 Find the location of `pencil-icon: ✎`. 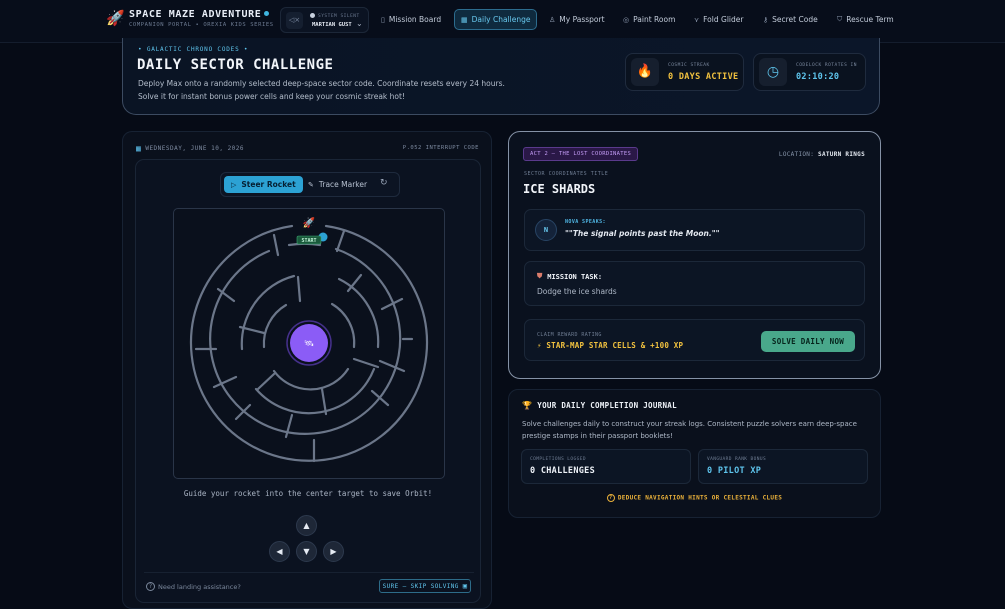

pencil-icon: ✎ is located at coordinates (311, 184).